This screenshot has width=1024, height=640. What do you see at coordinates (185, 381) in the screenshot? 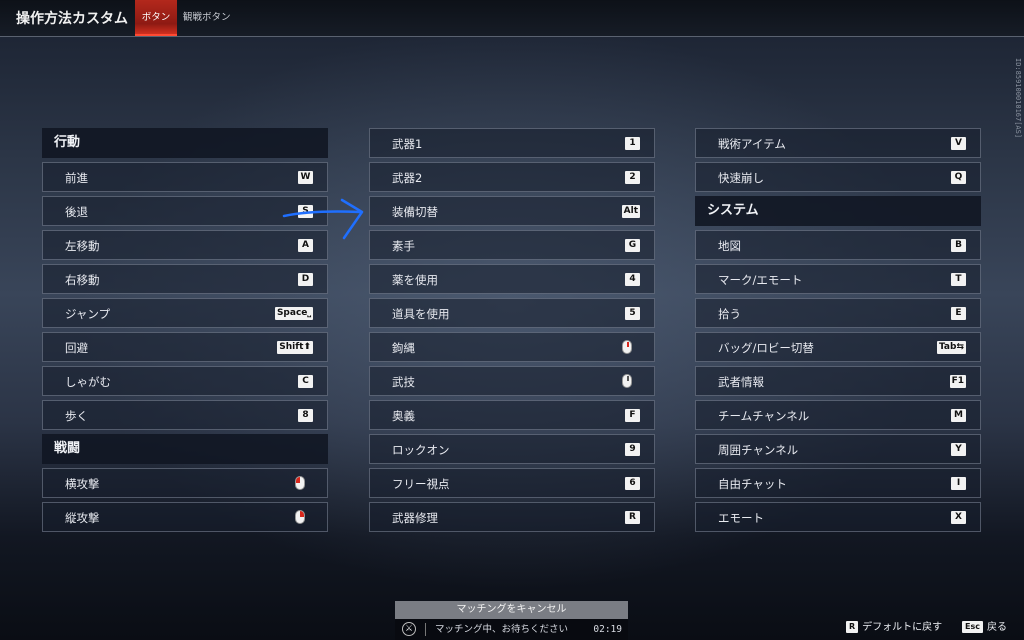
I see `keybind-row-crouch: しゃがむ C` at bounding box center [185, 381].